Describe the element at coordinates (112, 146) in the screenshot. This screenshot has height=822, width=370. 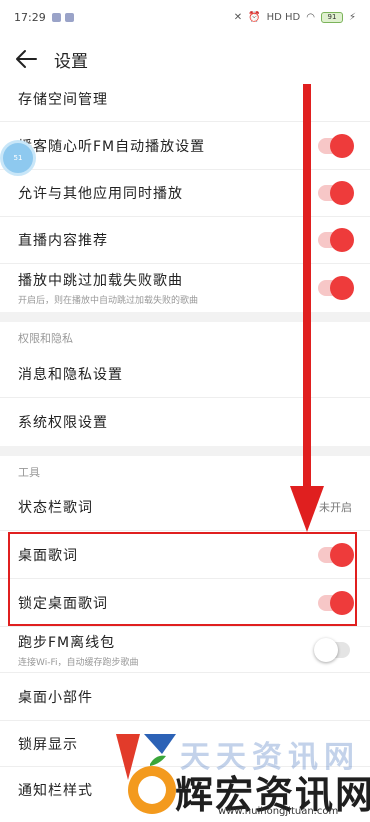
I see `row-label: 播客随心听FM自动播放设置` at that location.